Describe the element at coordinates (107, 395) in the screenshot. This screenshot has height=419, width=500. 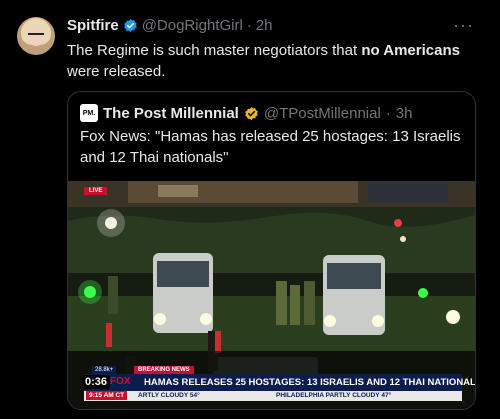
I see `broadcast-clock: 9:15 AM CT` at that location.